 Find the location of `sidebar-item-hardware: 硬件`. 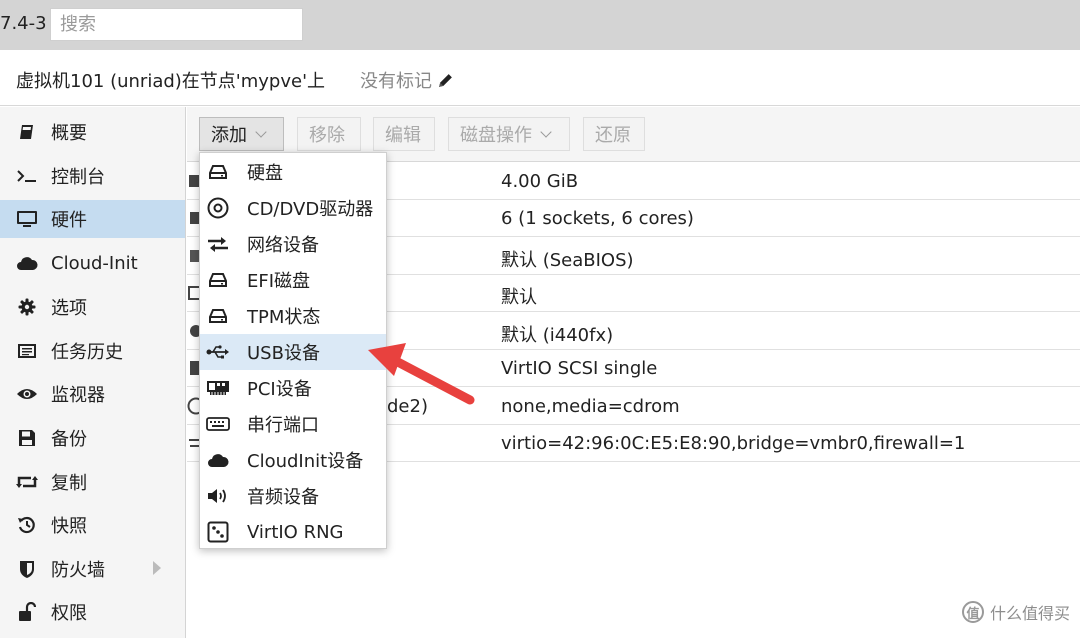

sidebar-item-hardware: 硬件 is located at coordinates (92, 219).